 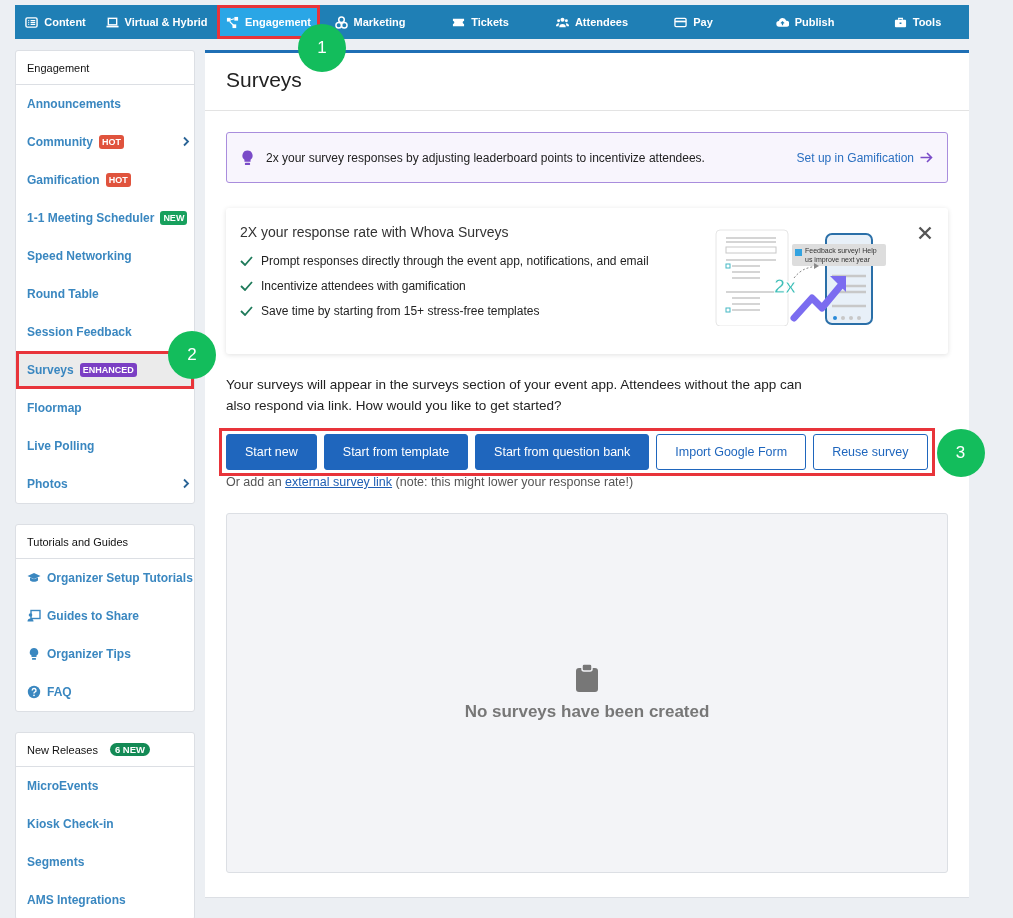 I want to click on count-badge: 6 NEW, so click(x=129, y=749).